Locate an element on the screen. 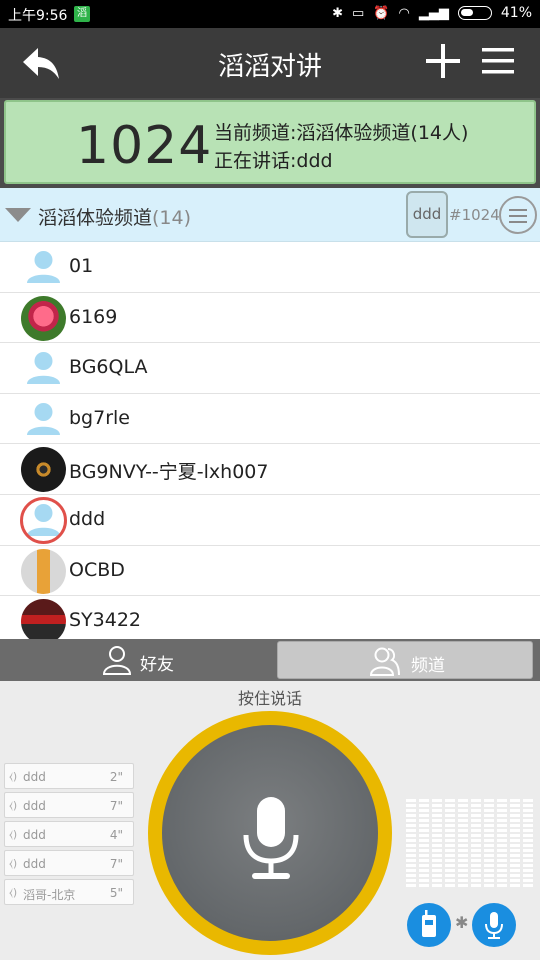 The image size is (540, 960). member-name: BG6QLA is located at coordinates (108, 367).